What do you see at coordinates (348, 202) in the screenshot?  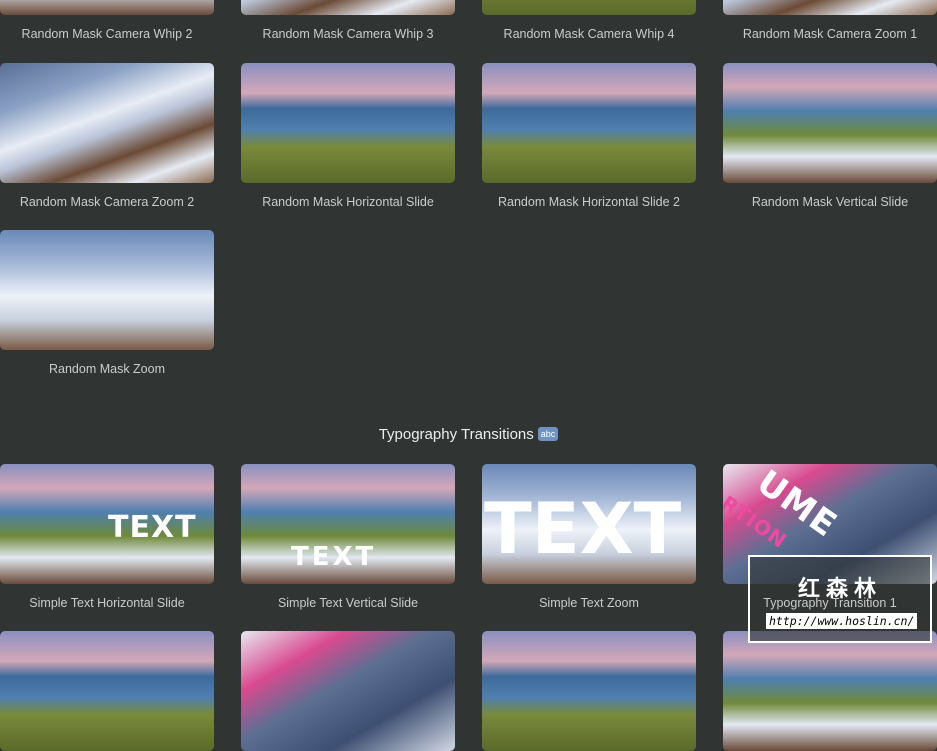 I see `tile-label: Random Mask Horizontal Slide` at bounding box center [348, 202].